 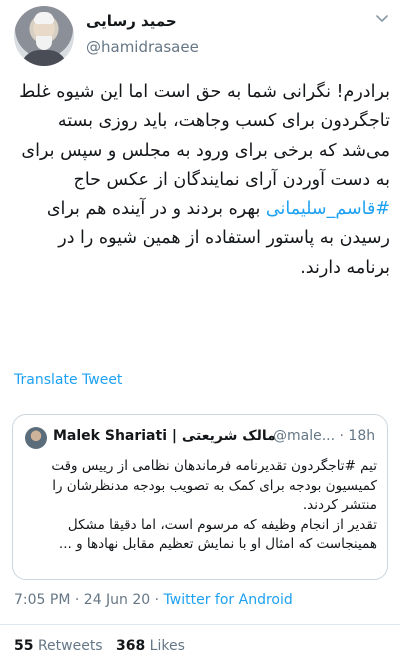 I want to click on author-display-name: حمید رسایی, so click(x=131, y=21).